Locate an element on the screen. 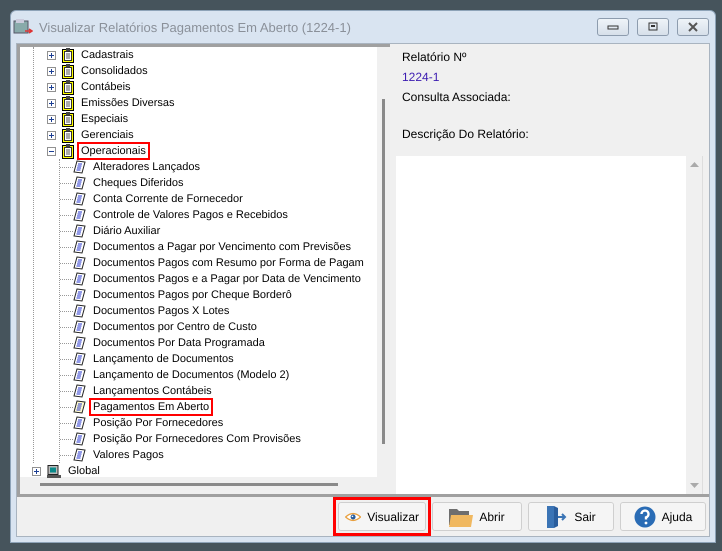 This screenshot has height=551, width=722. window-title: Visualizar Relatórios Pagamentos Em Aberto (1224-1) is located at coordinates (195, 27).